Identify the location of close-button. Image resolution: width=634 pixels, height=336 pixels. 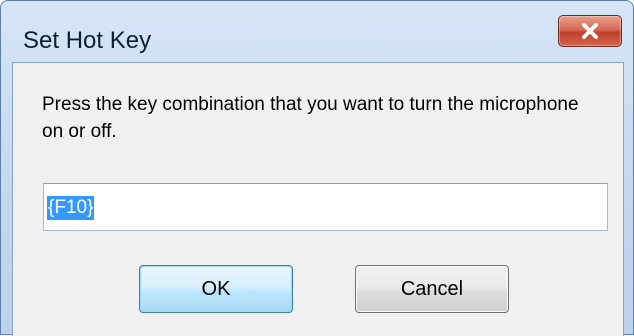
(590, 31).